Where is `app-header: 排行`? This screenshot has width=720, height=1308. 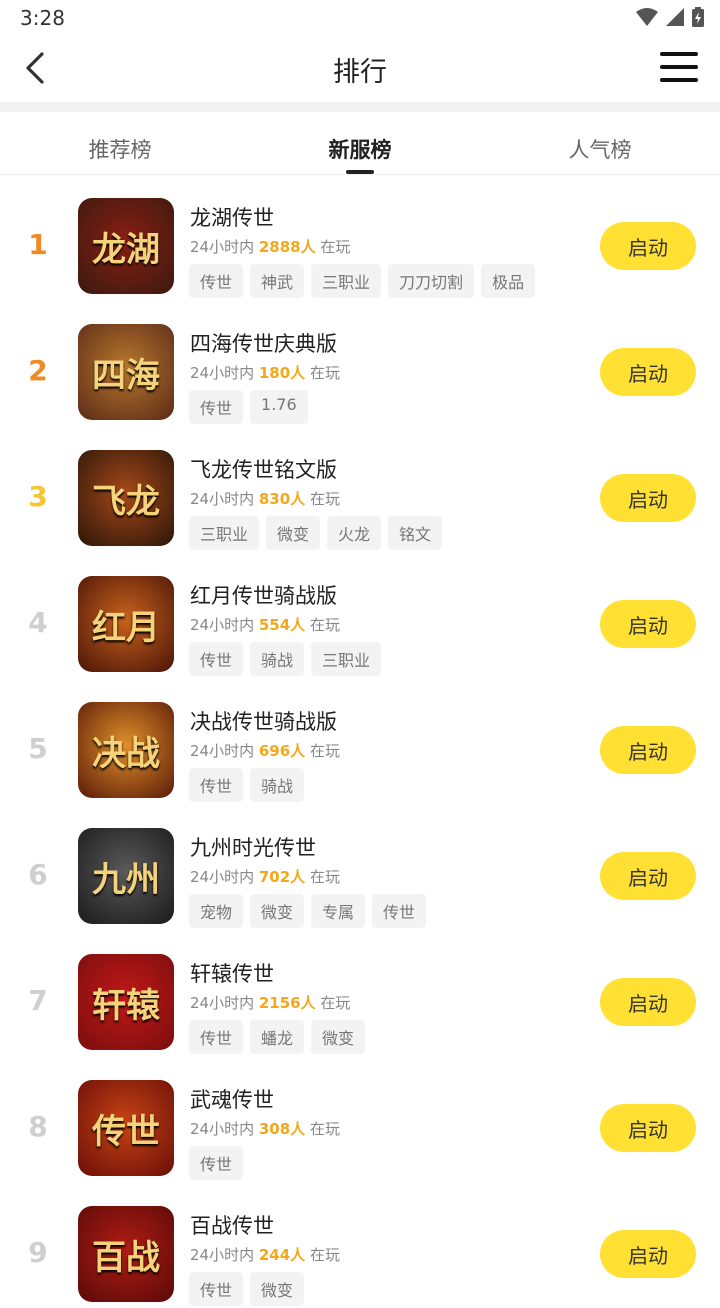 app-header: 排行 is located at coordinates (360, 69).